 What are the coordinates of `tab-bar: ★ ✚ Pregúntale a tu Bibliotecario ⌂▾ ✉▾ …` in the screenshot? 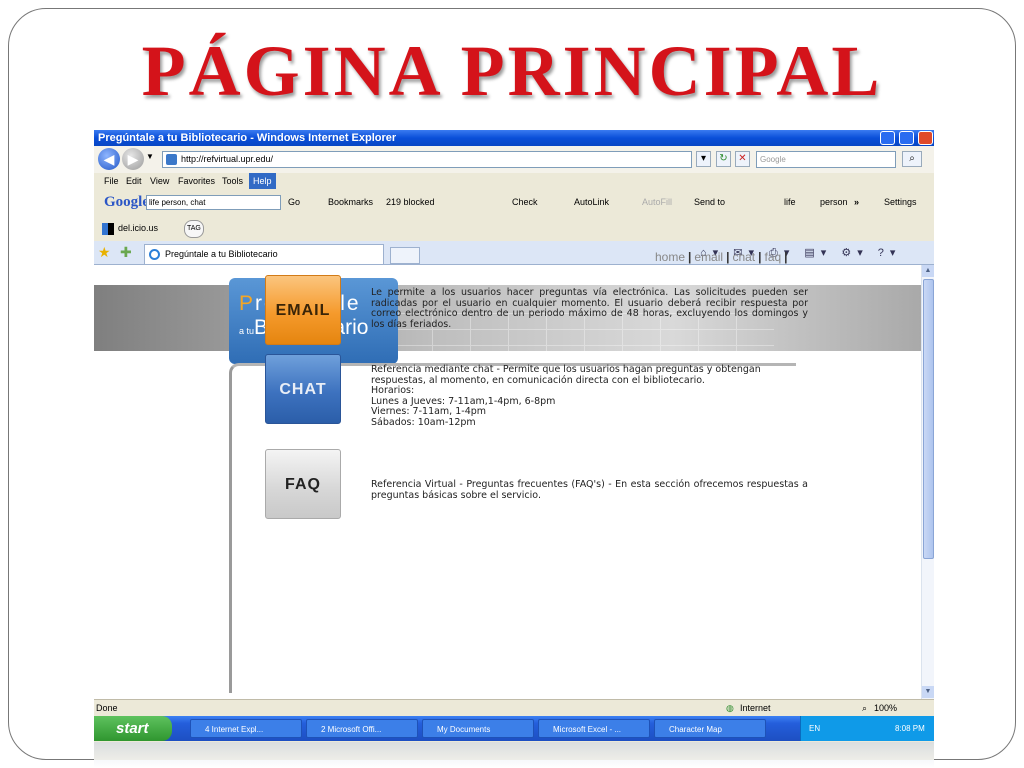 It's located at (514, 253).